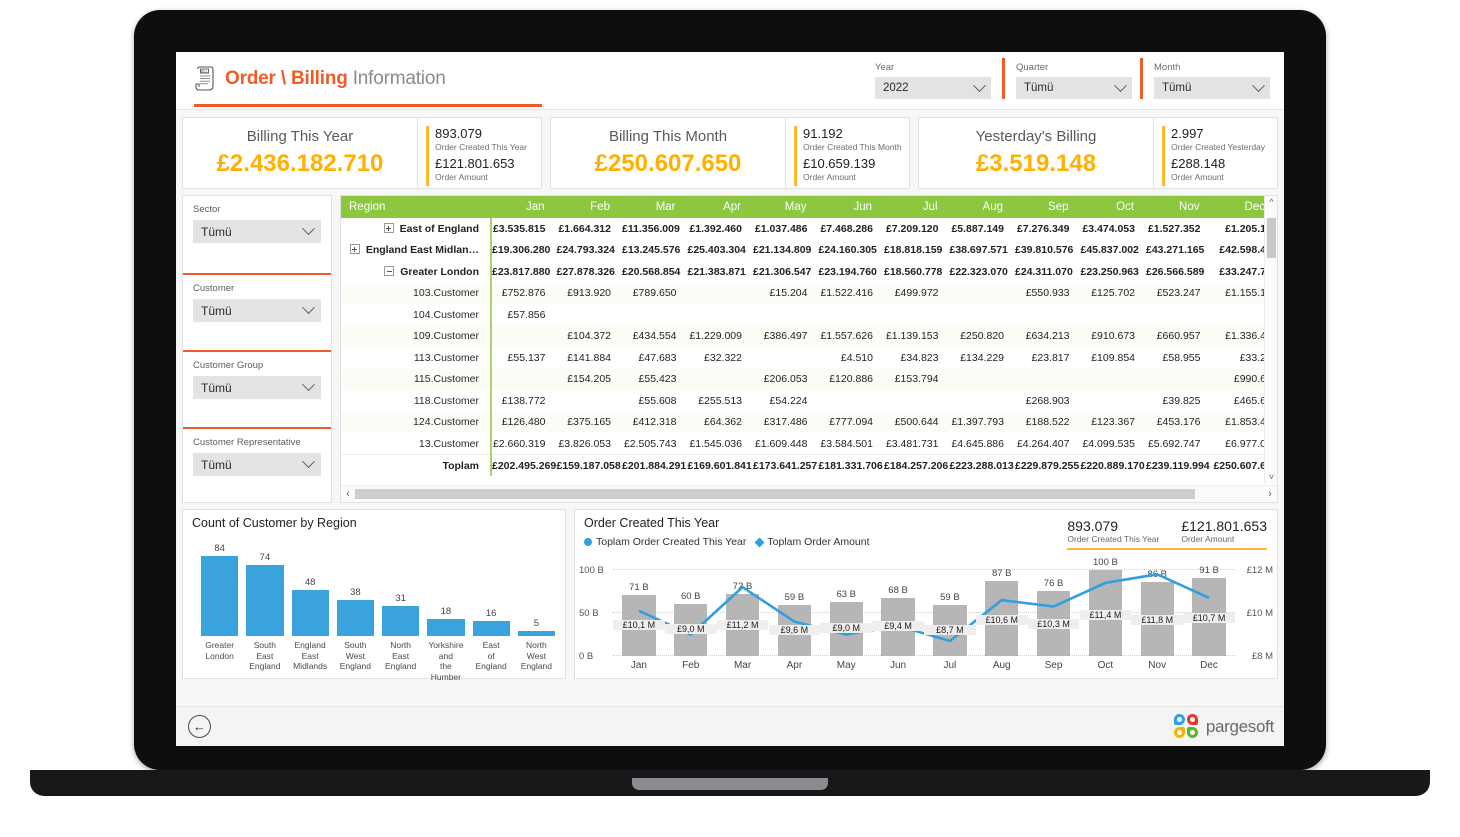 This screenshot has height=837, width=1460. I want to click on bar-value-label: 16, so click(491, 613).